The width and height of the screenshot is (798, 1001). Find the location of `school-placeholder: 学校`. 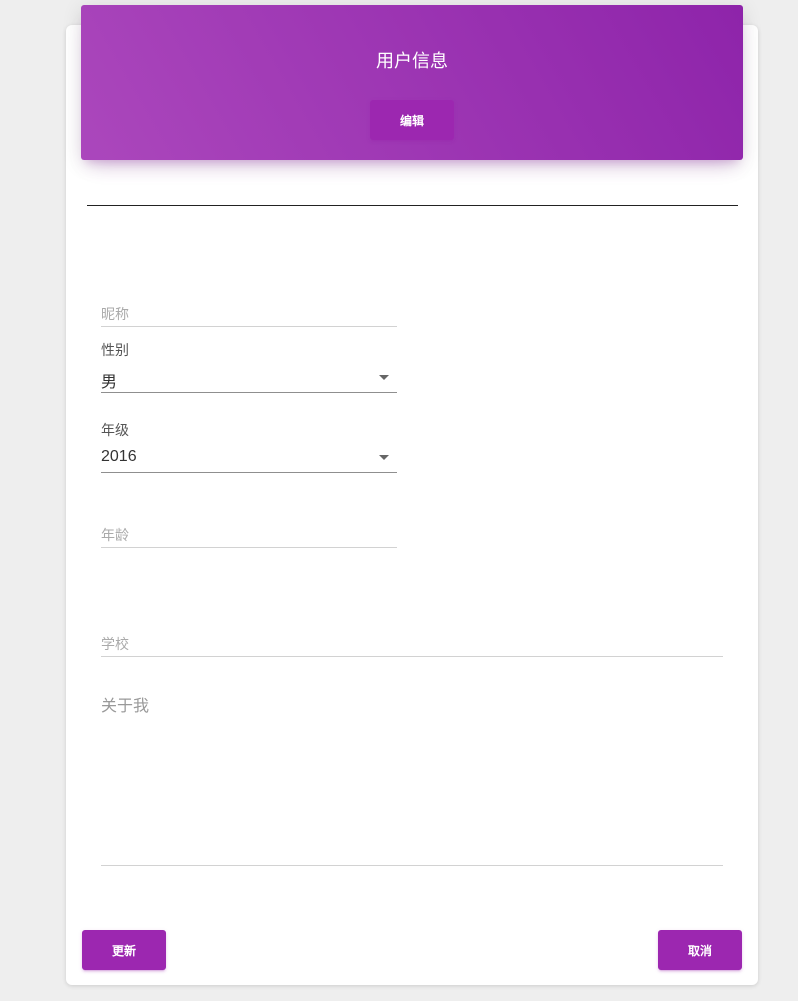

school-placeholder: 学校 is located at coordinates (115, 644).